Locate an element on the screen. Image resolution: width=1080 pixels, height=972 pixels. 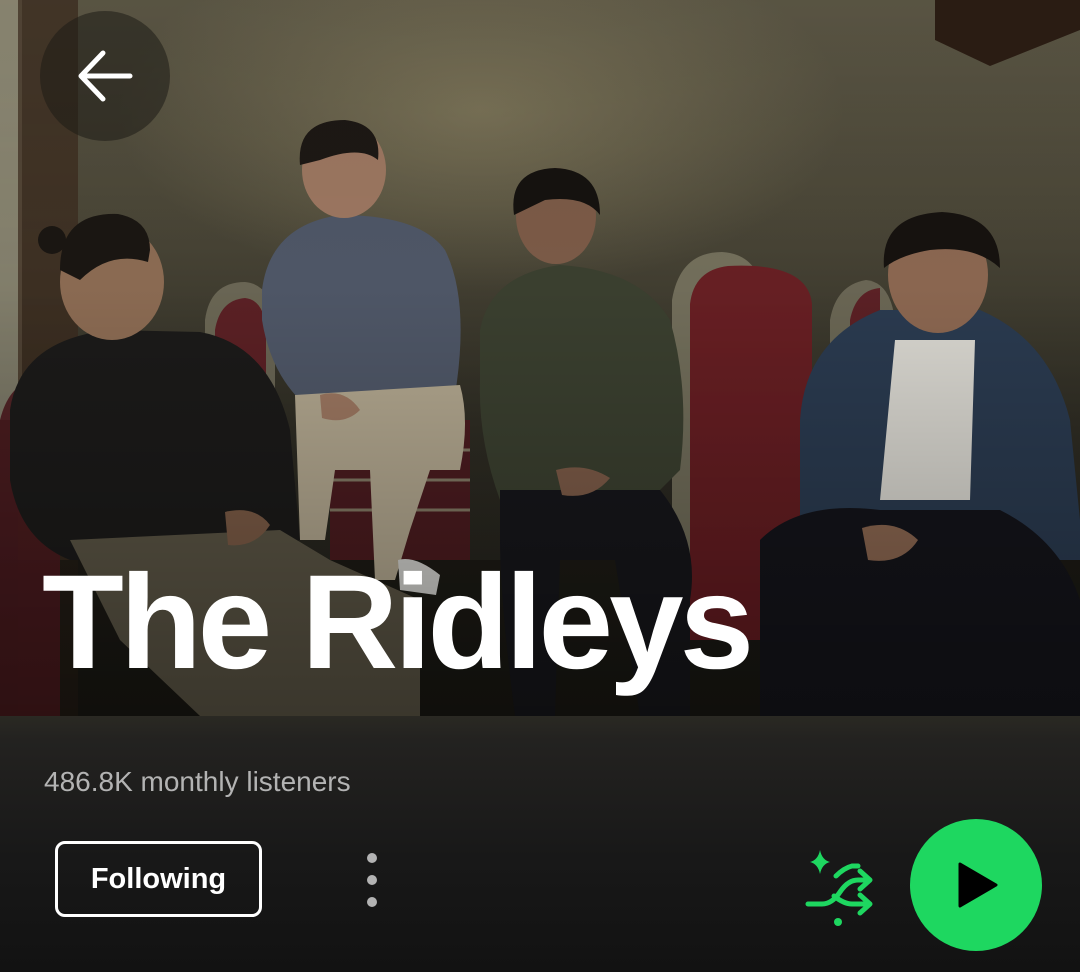
back-button is located at coordinates (105, 76).